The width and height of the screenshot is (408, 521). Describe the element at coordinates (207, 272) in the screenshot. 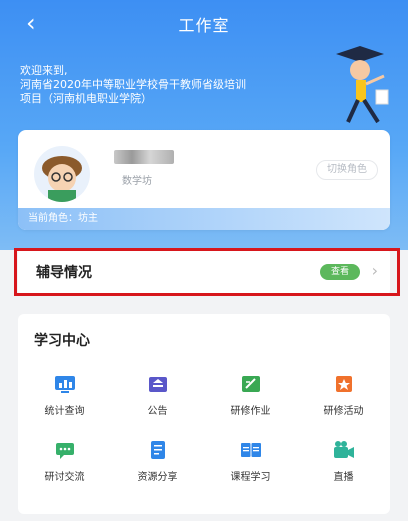

I see `highlight-box` at that location.